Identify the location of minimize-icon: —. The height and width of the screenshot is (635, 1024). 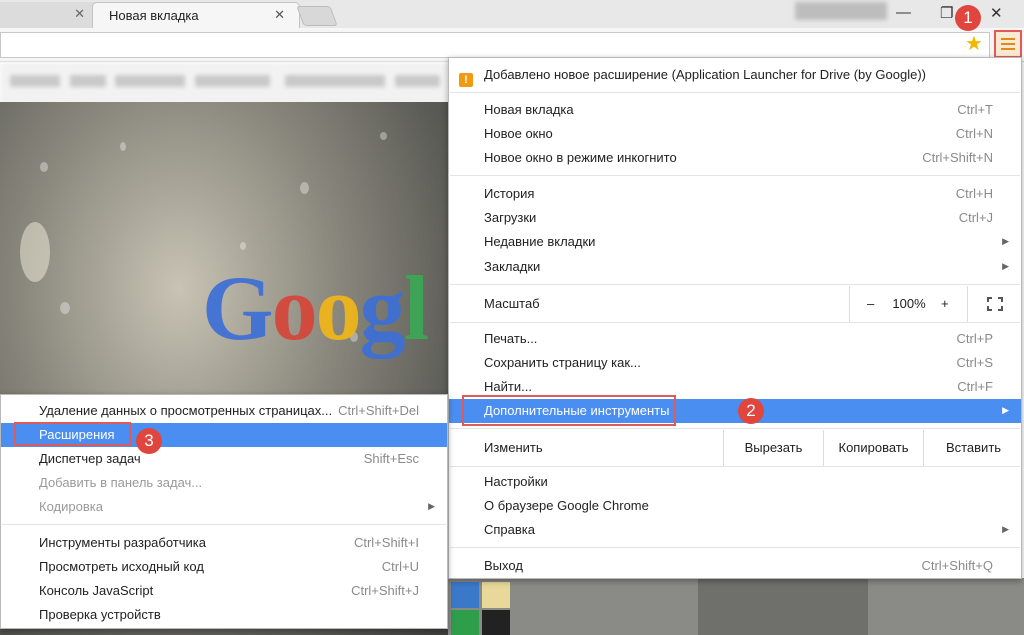
(903, 12).